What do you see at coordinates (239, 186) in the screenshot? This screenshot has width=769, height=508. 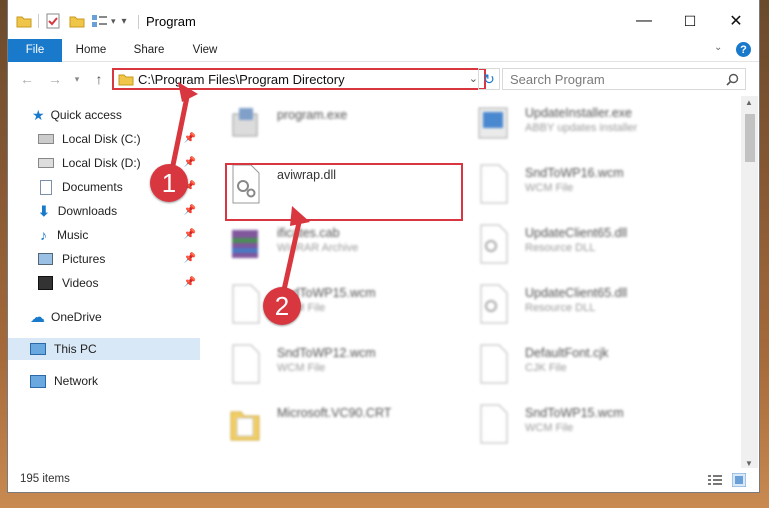 I see `annotation-arrows` at bounding box center [239, 186].